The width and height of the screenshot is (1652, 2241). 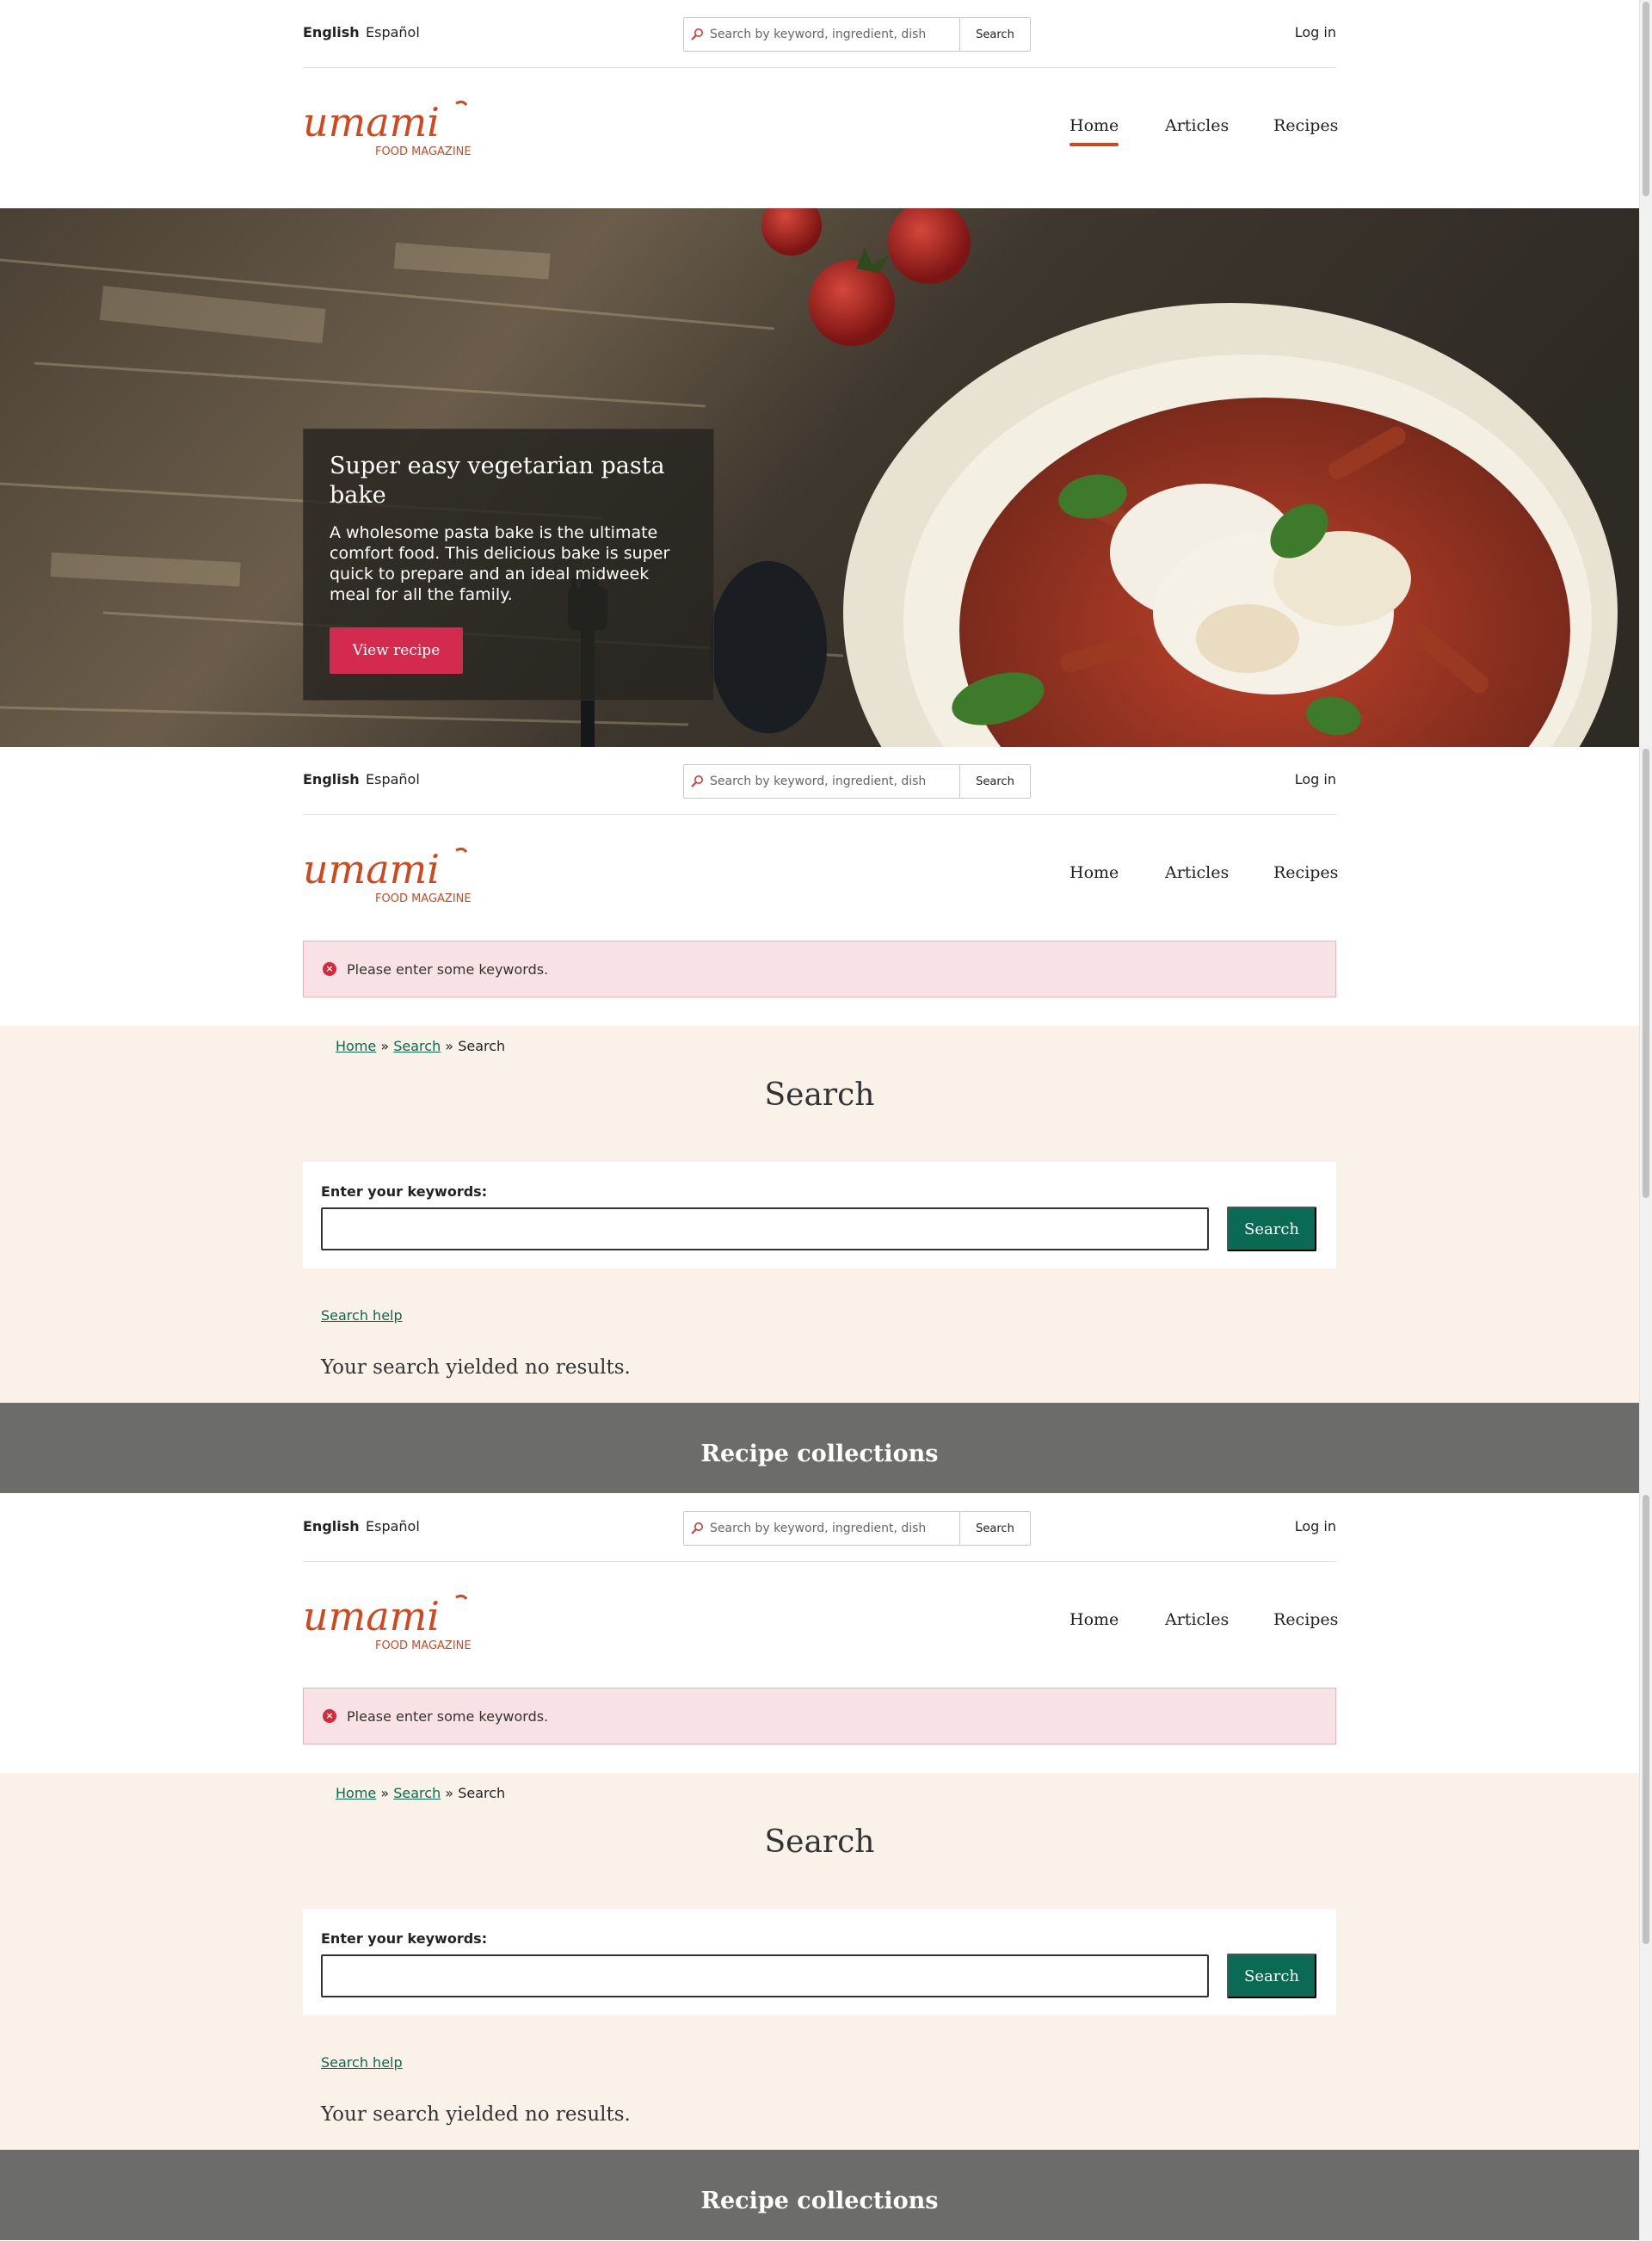 I want to click on hero-title: Super easy vegetarian pasta bake, so click(x=498, y=481).